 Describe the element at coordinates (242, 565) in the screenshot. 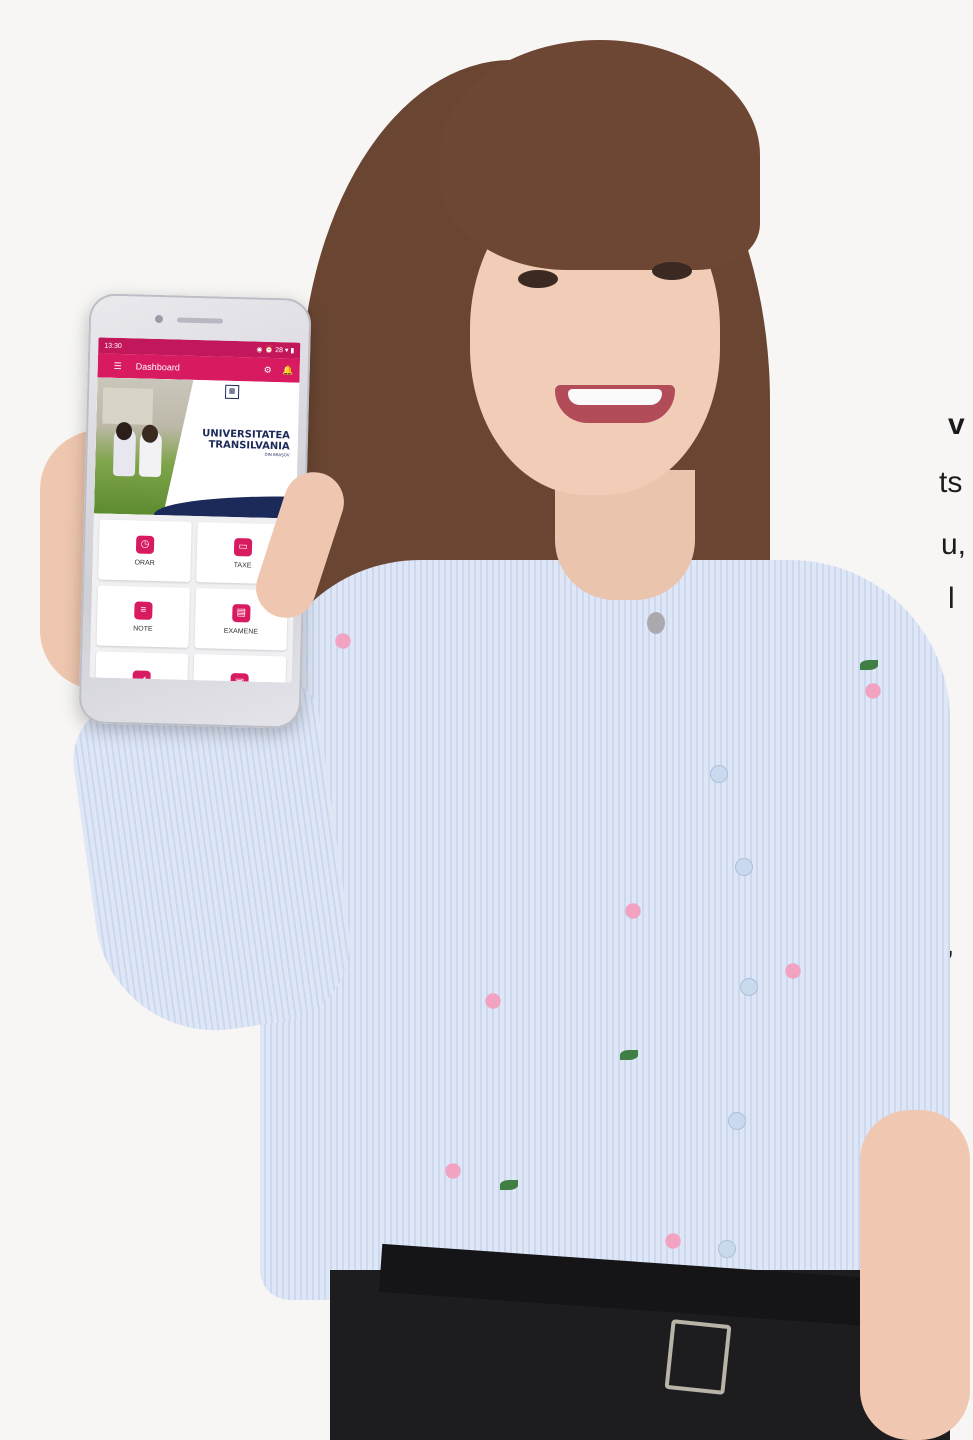

I see `tile-label: TAXE` at that location.